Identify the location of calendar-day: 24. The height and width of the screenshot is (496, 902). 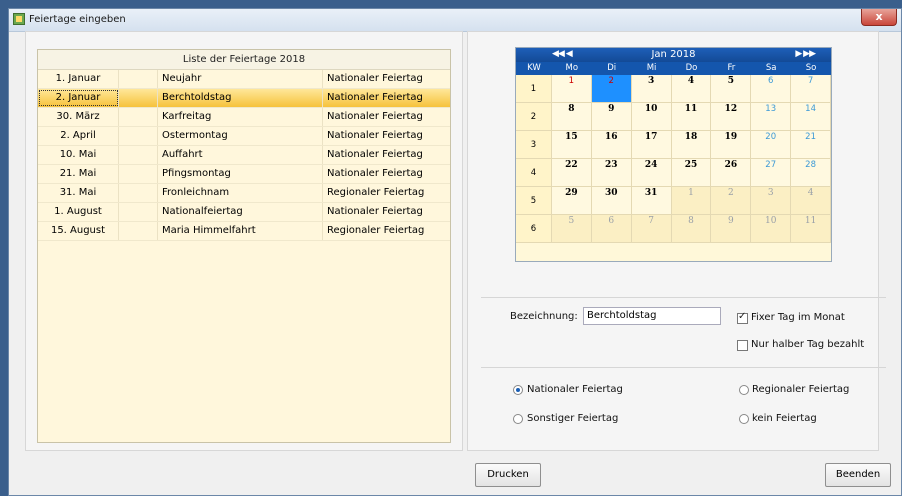
(651, 172).